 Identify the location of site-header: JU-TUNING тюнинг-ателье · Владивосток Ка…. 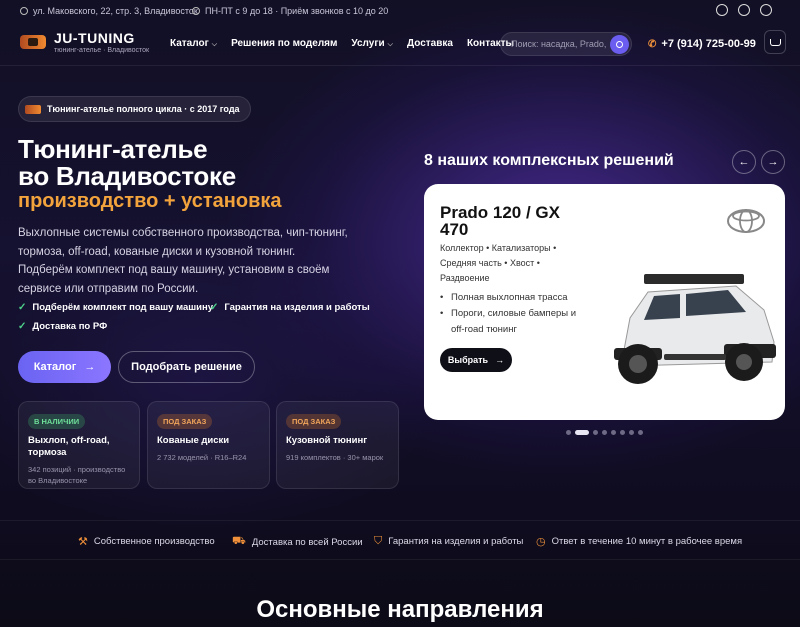
(400, 44).